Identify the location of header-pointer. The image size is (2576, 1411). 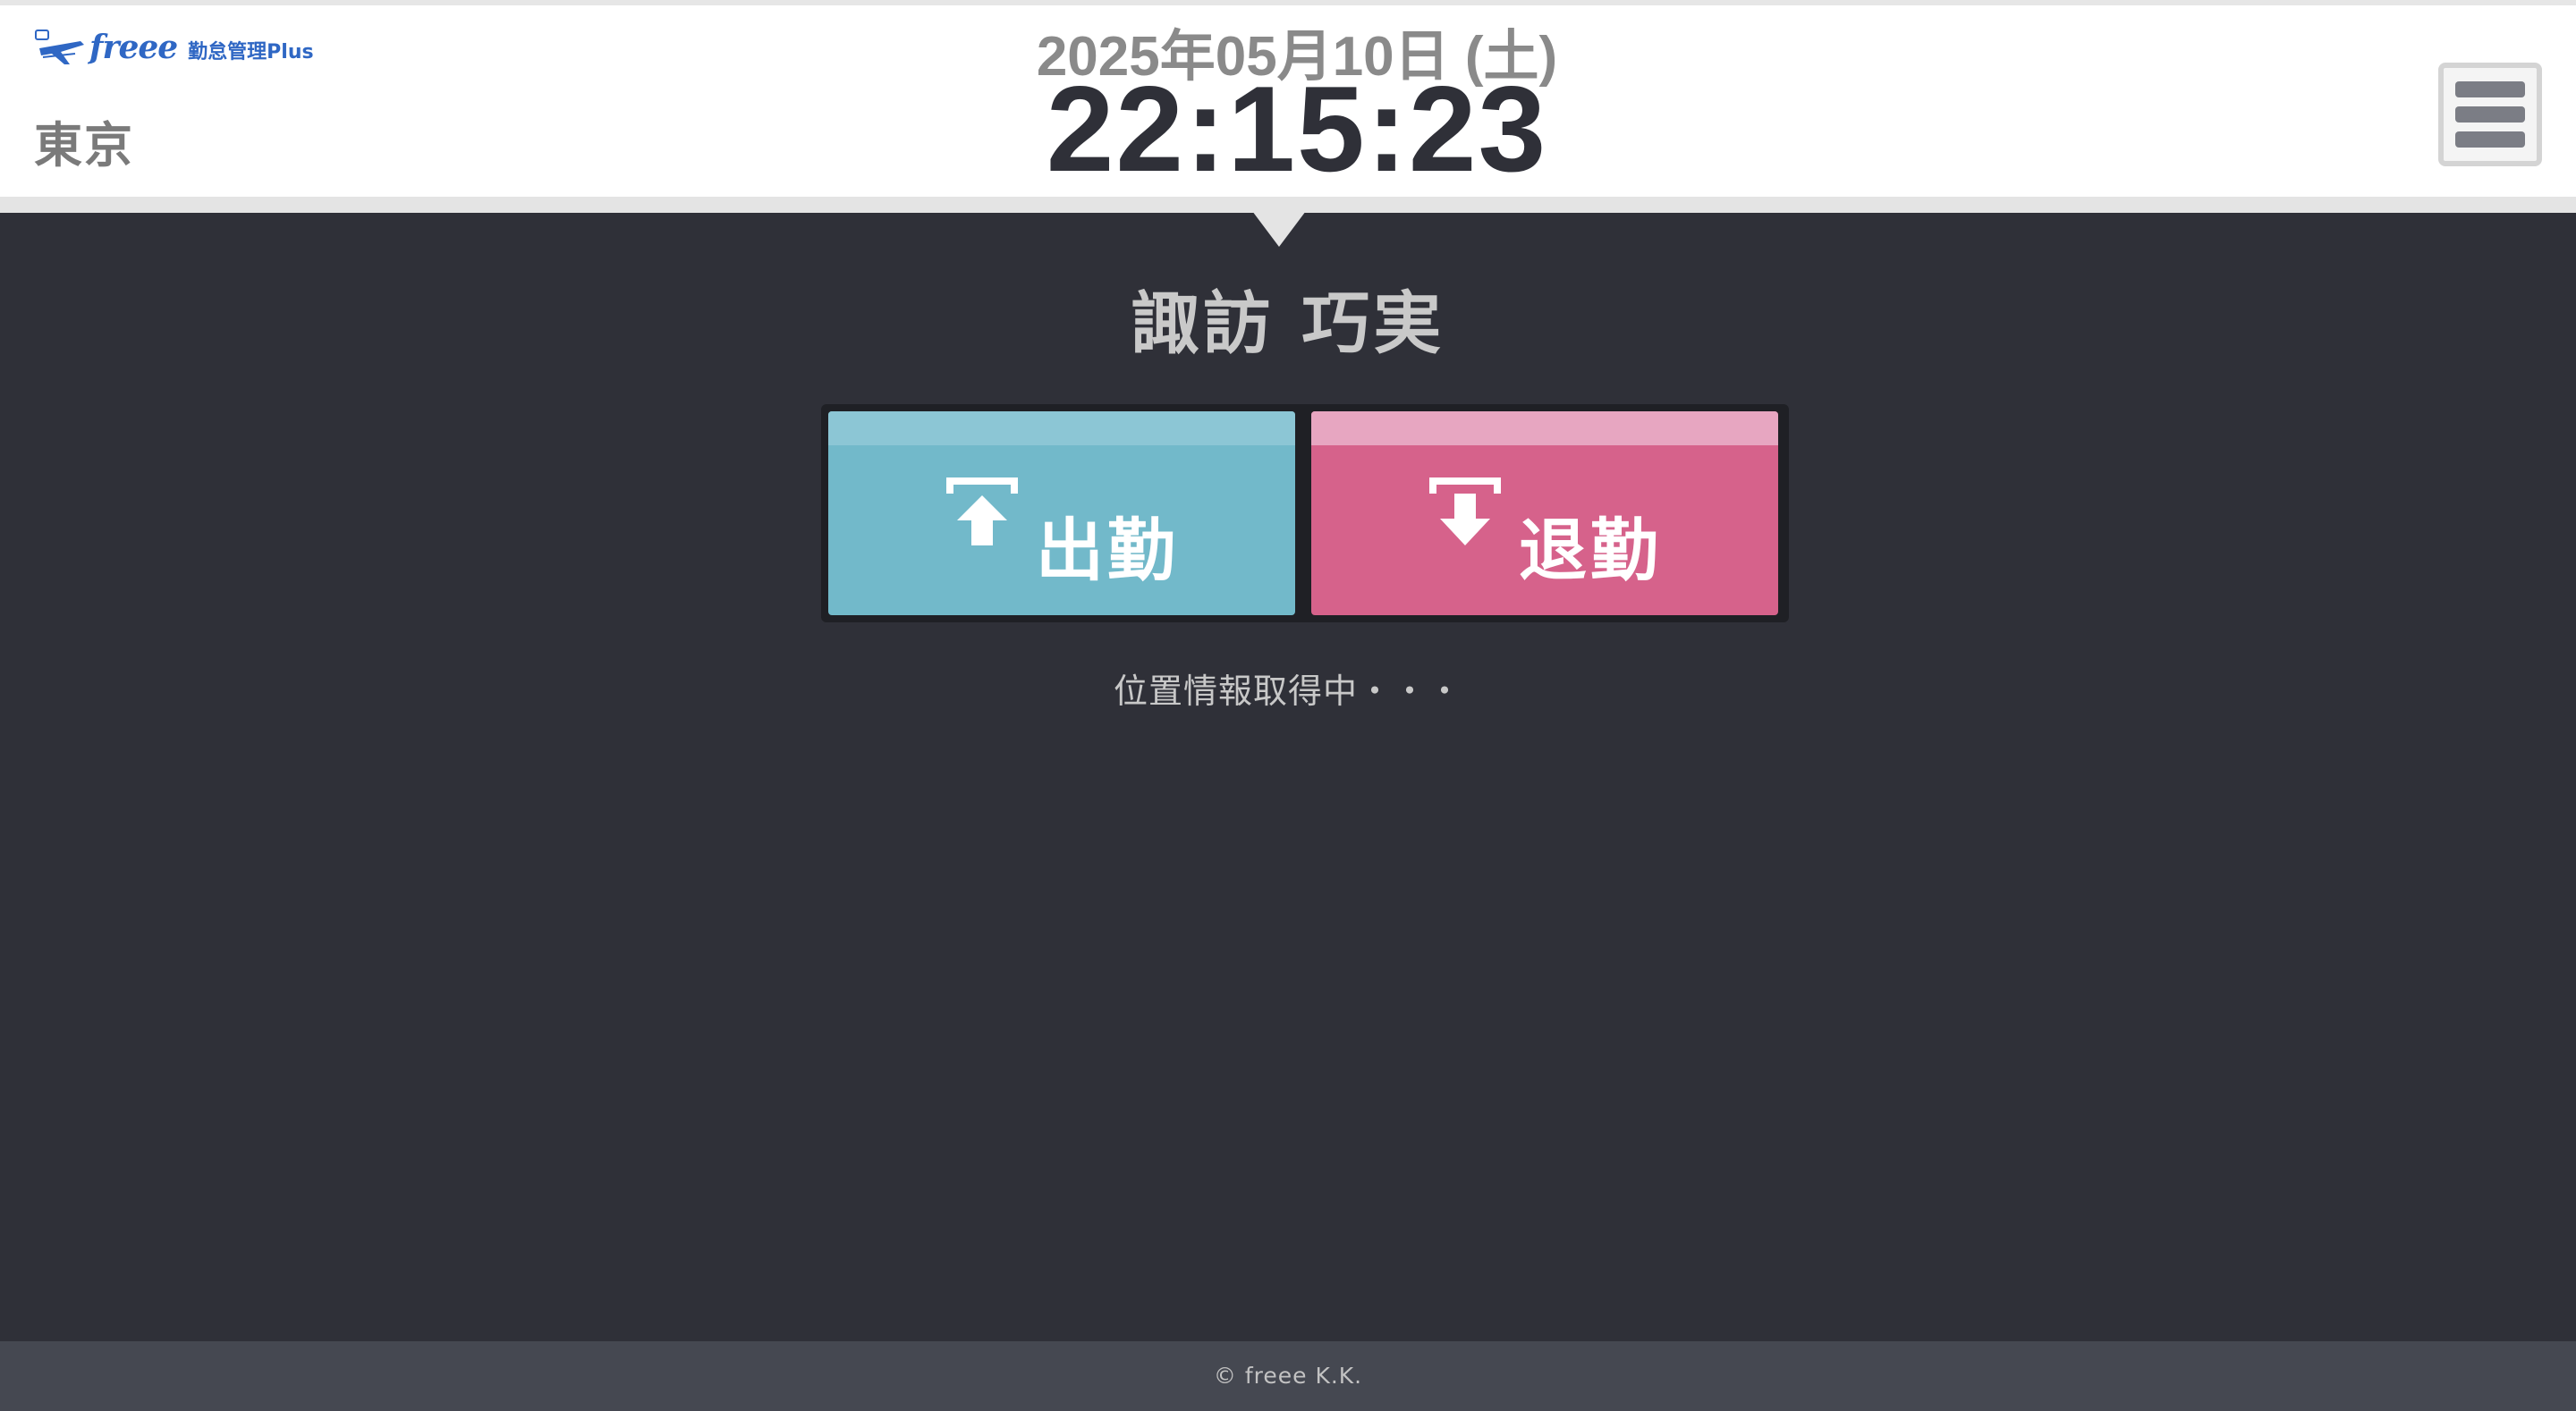
(1279, 229).